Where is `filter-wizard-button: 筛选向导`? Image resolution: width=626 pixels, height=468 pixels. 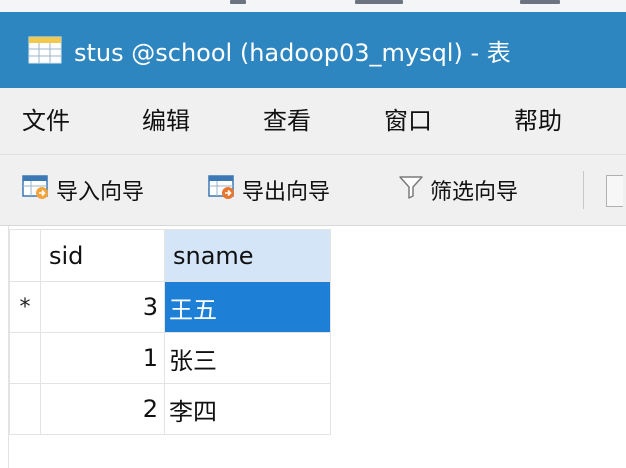 filter-wizard-button: 筛选向导 is located at coordinates (458, 190).